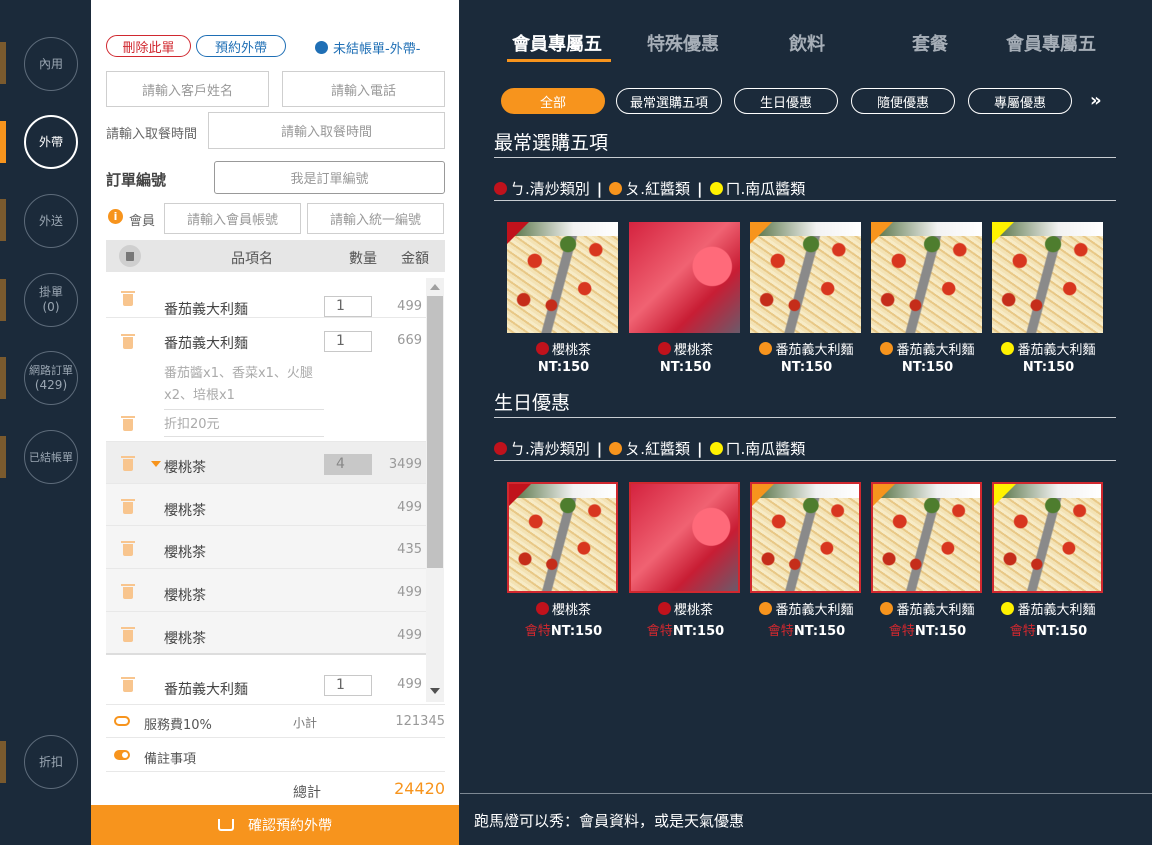 The height and width of the screenshot is (845, 1152). I want to click on scroll-down-icon, so click(435, 691).